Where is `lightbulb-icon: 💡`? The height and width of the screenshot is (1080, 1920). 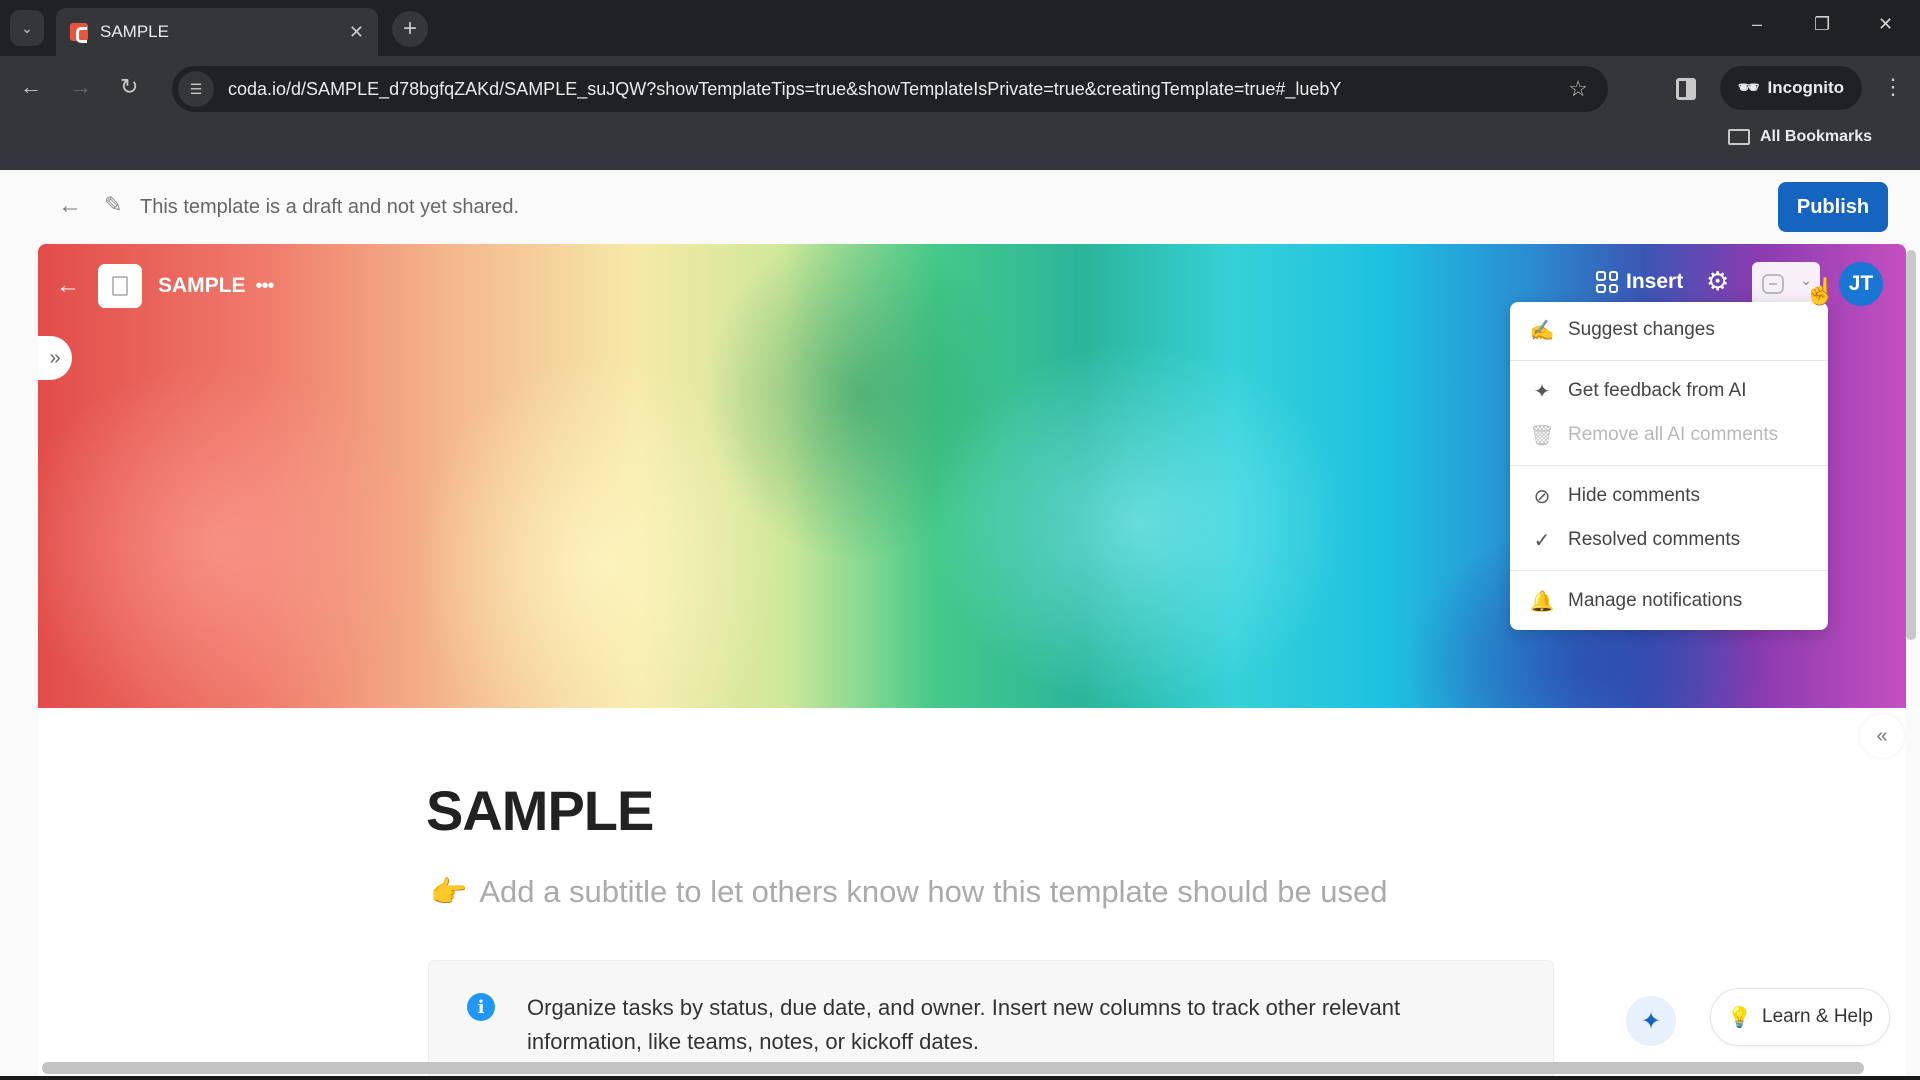
lightbulb-icon: 💡 is located at coordinates (1739, 1017).